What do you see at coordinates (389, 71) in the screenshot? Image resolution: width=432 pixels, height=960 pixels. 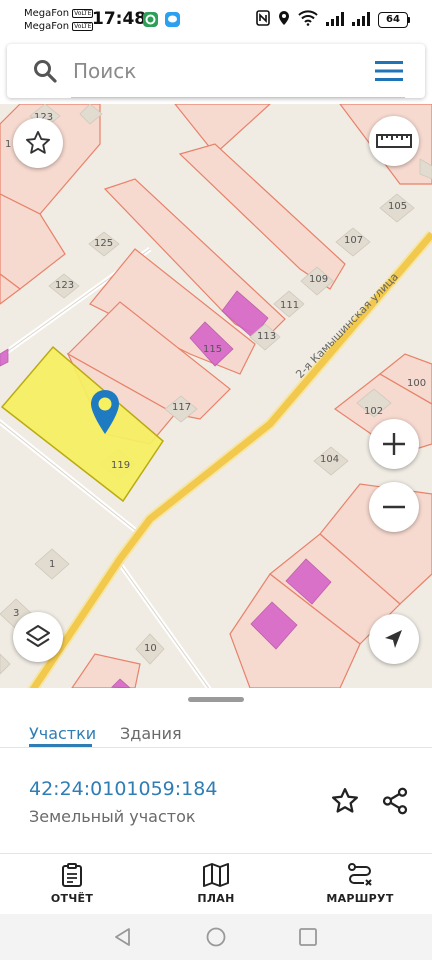 I see `menu-icon` at bounding box center [389, 71].